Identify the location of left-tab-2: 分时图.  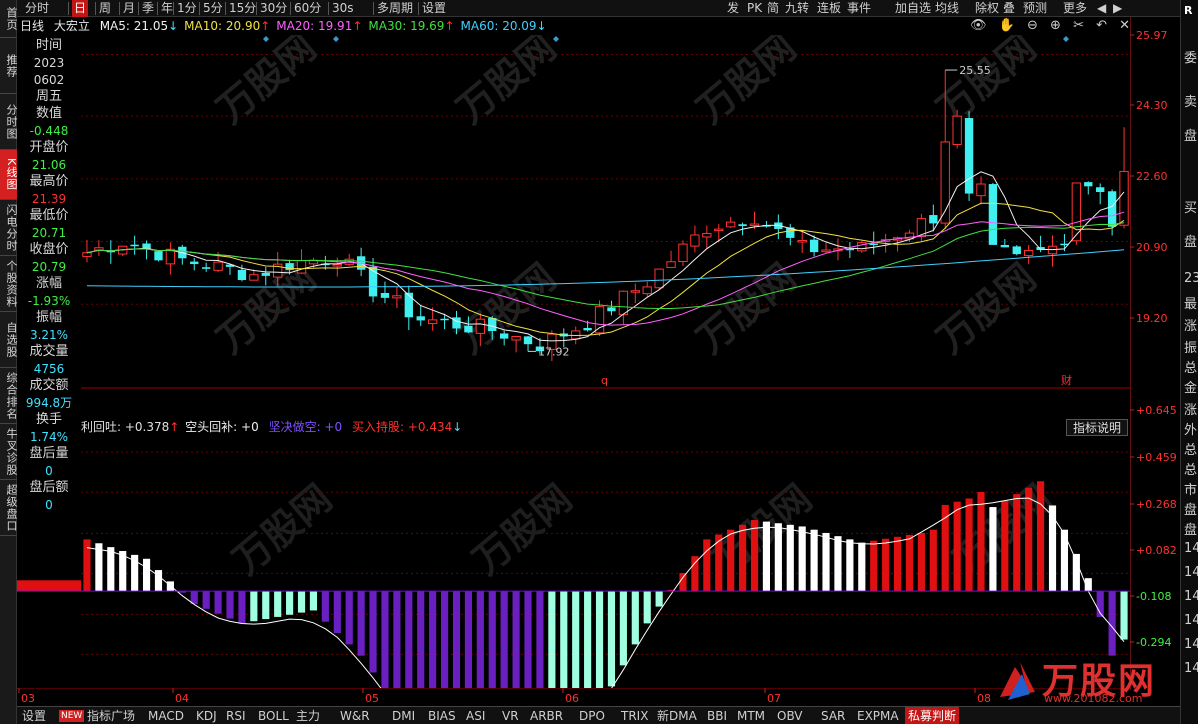
(9, 122).